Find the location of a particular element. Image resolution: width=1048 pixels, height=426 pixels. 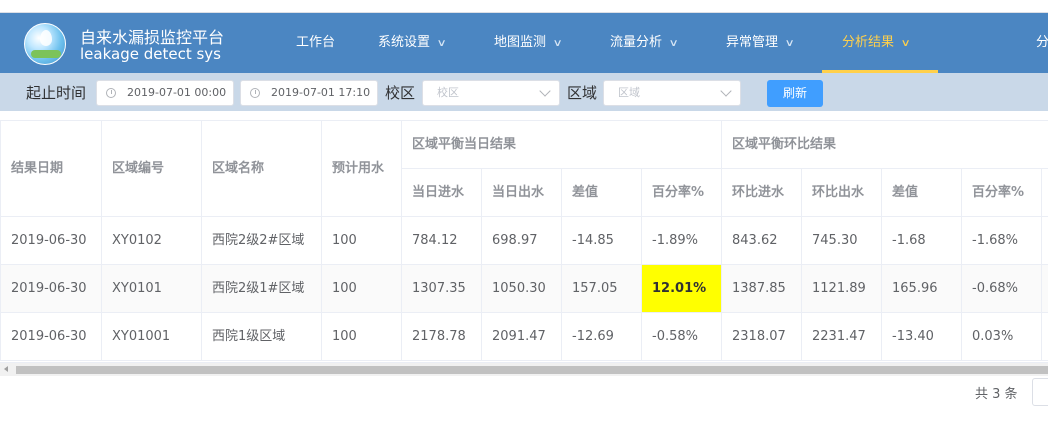

table-cell-daily-diff: 157.05 is located at coordinates (602, 289).